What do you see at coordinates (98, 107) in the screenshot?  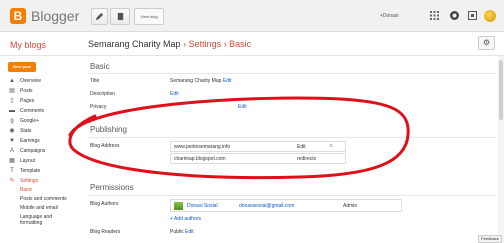 I see `privacy-label: Privacy` at bounding box center [98, 107].